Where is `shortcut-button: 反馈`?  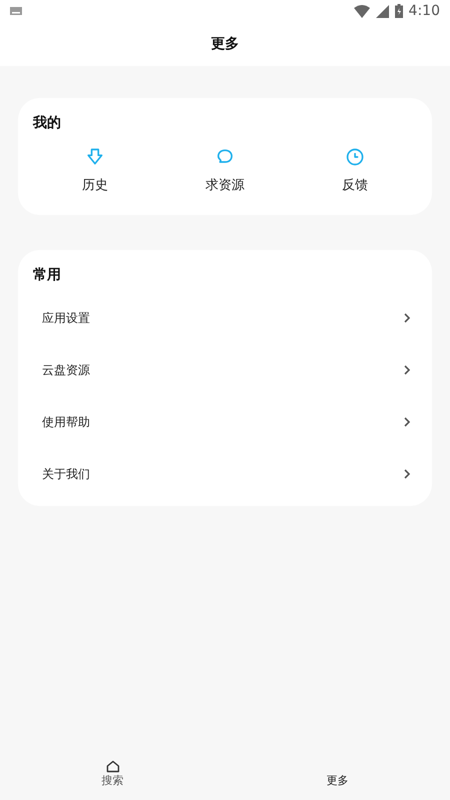 shortcut-button: 反馈 is located at coordinates (355, 171).